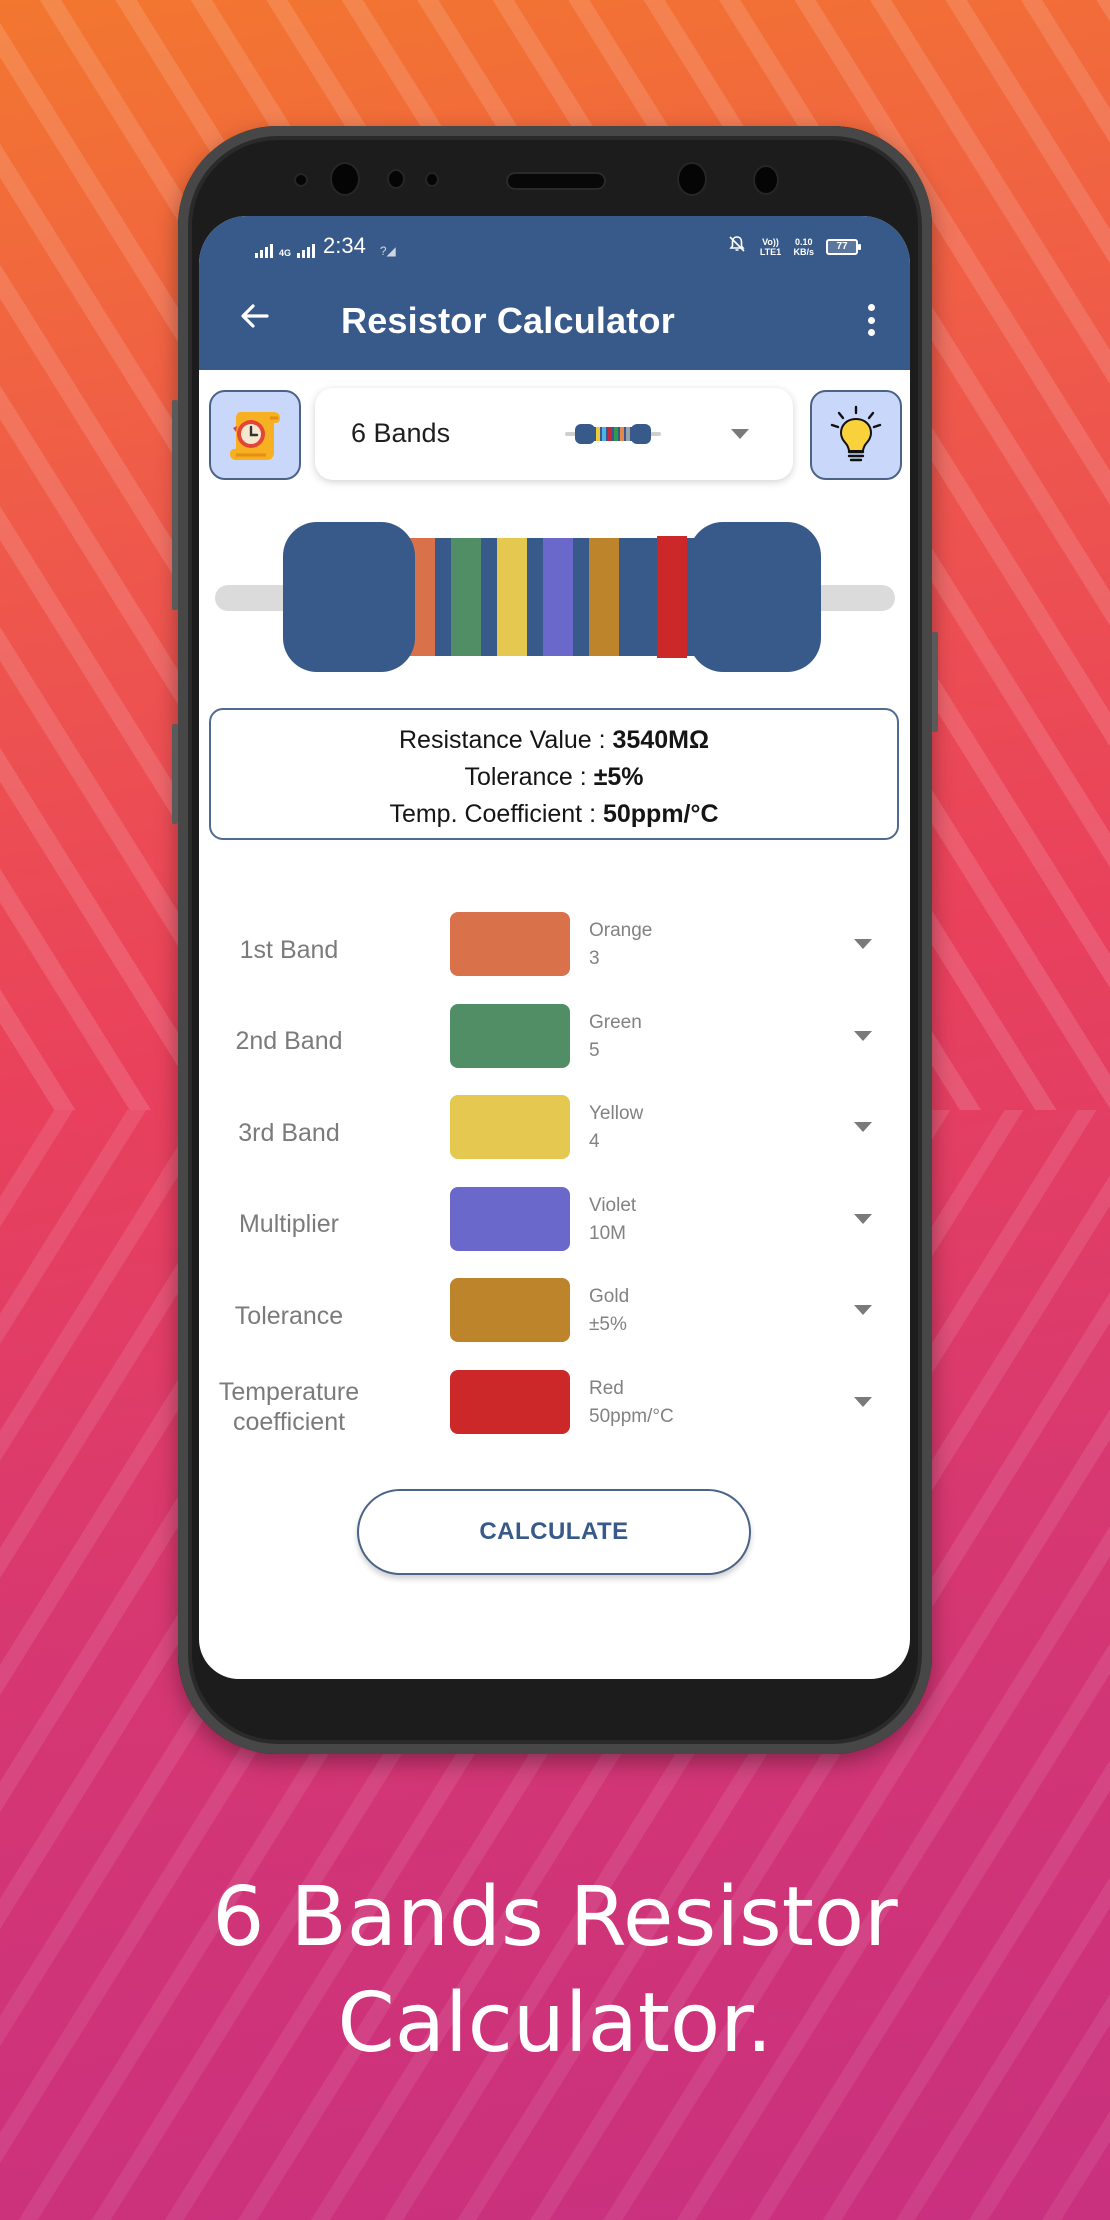 The width and height of the screenshot is (1110, 2220). I want to click on band-row-1st: 1st Band Orange 3, so click(554, 950).